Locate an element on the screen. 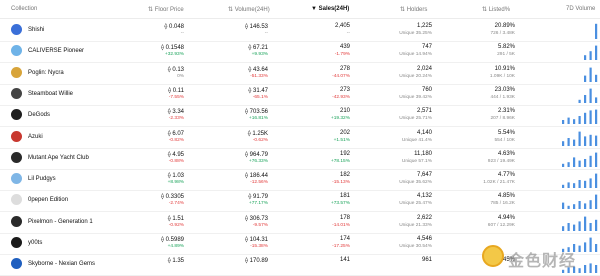  listed-value: 4.94% is located at coordinates (506, 217).